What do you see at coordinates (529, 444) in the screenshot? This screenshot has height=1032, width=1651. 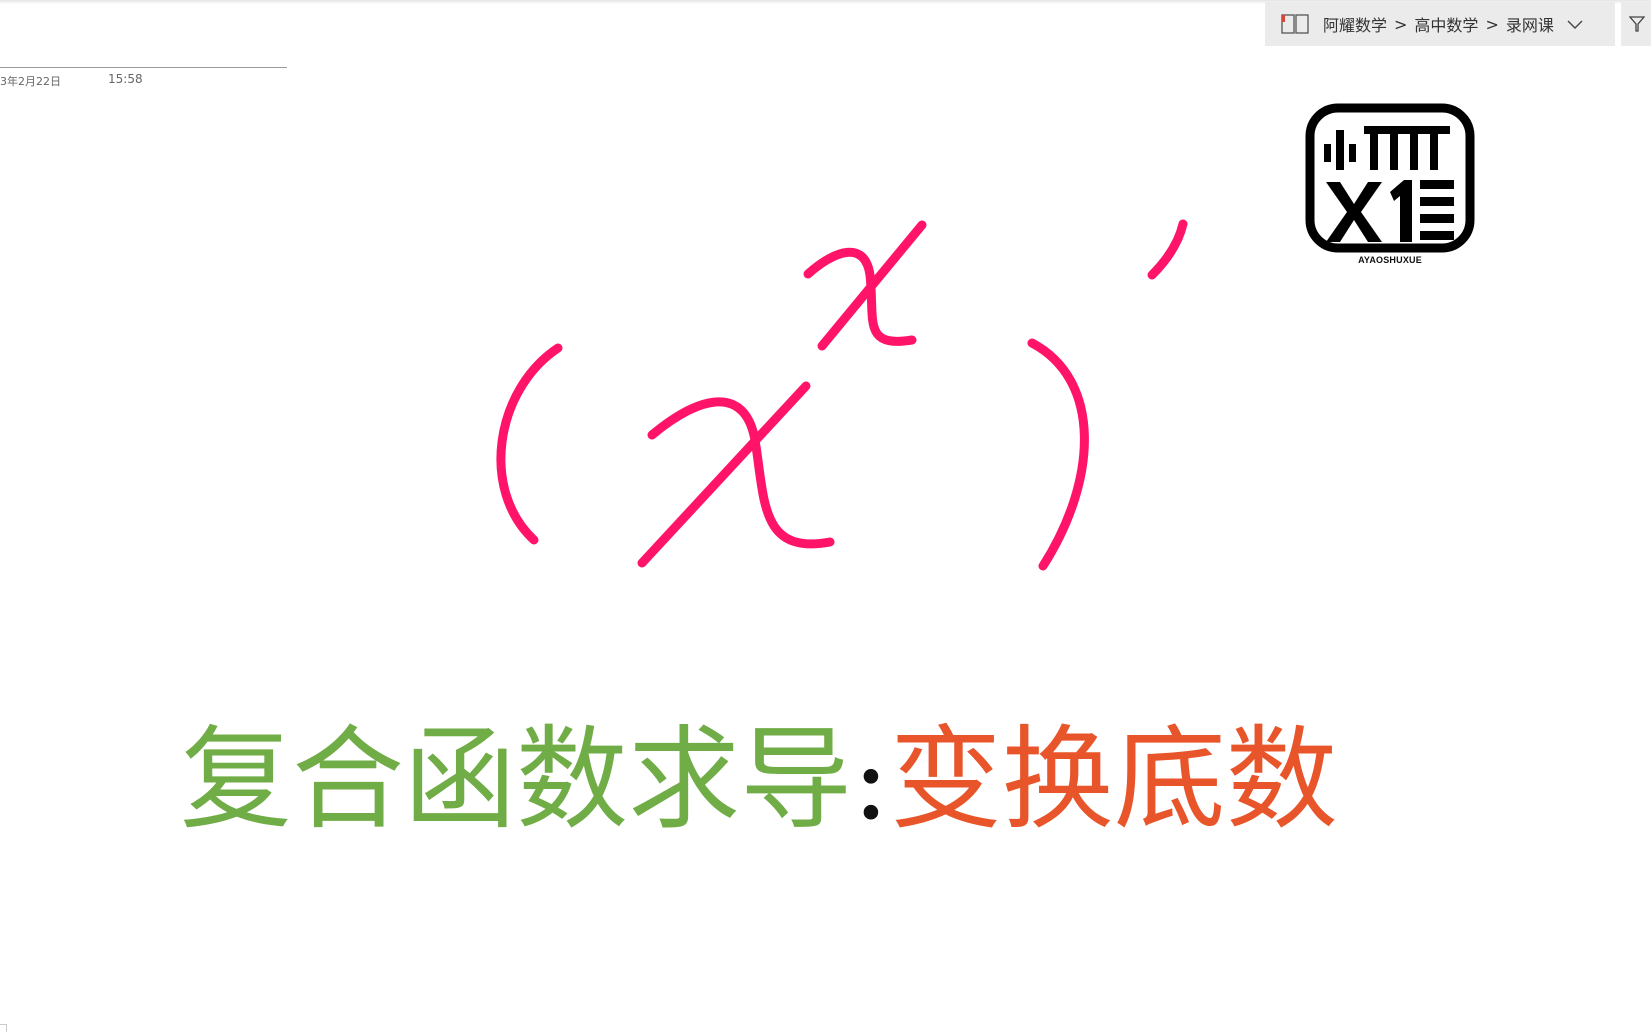 I see `left-parenthesis-stroke` at bounding box center [529, 444].